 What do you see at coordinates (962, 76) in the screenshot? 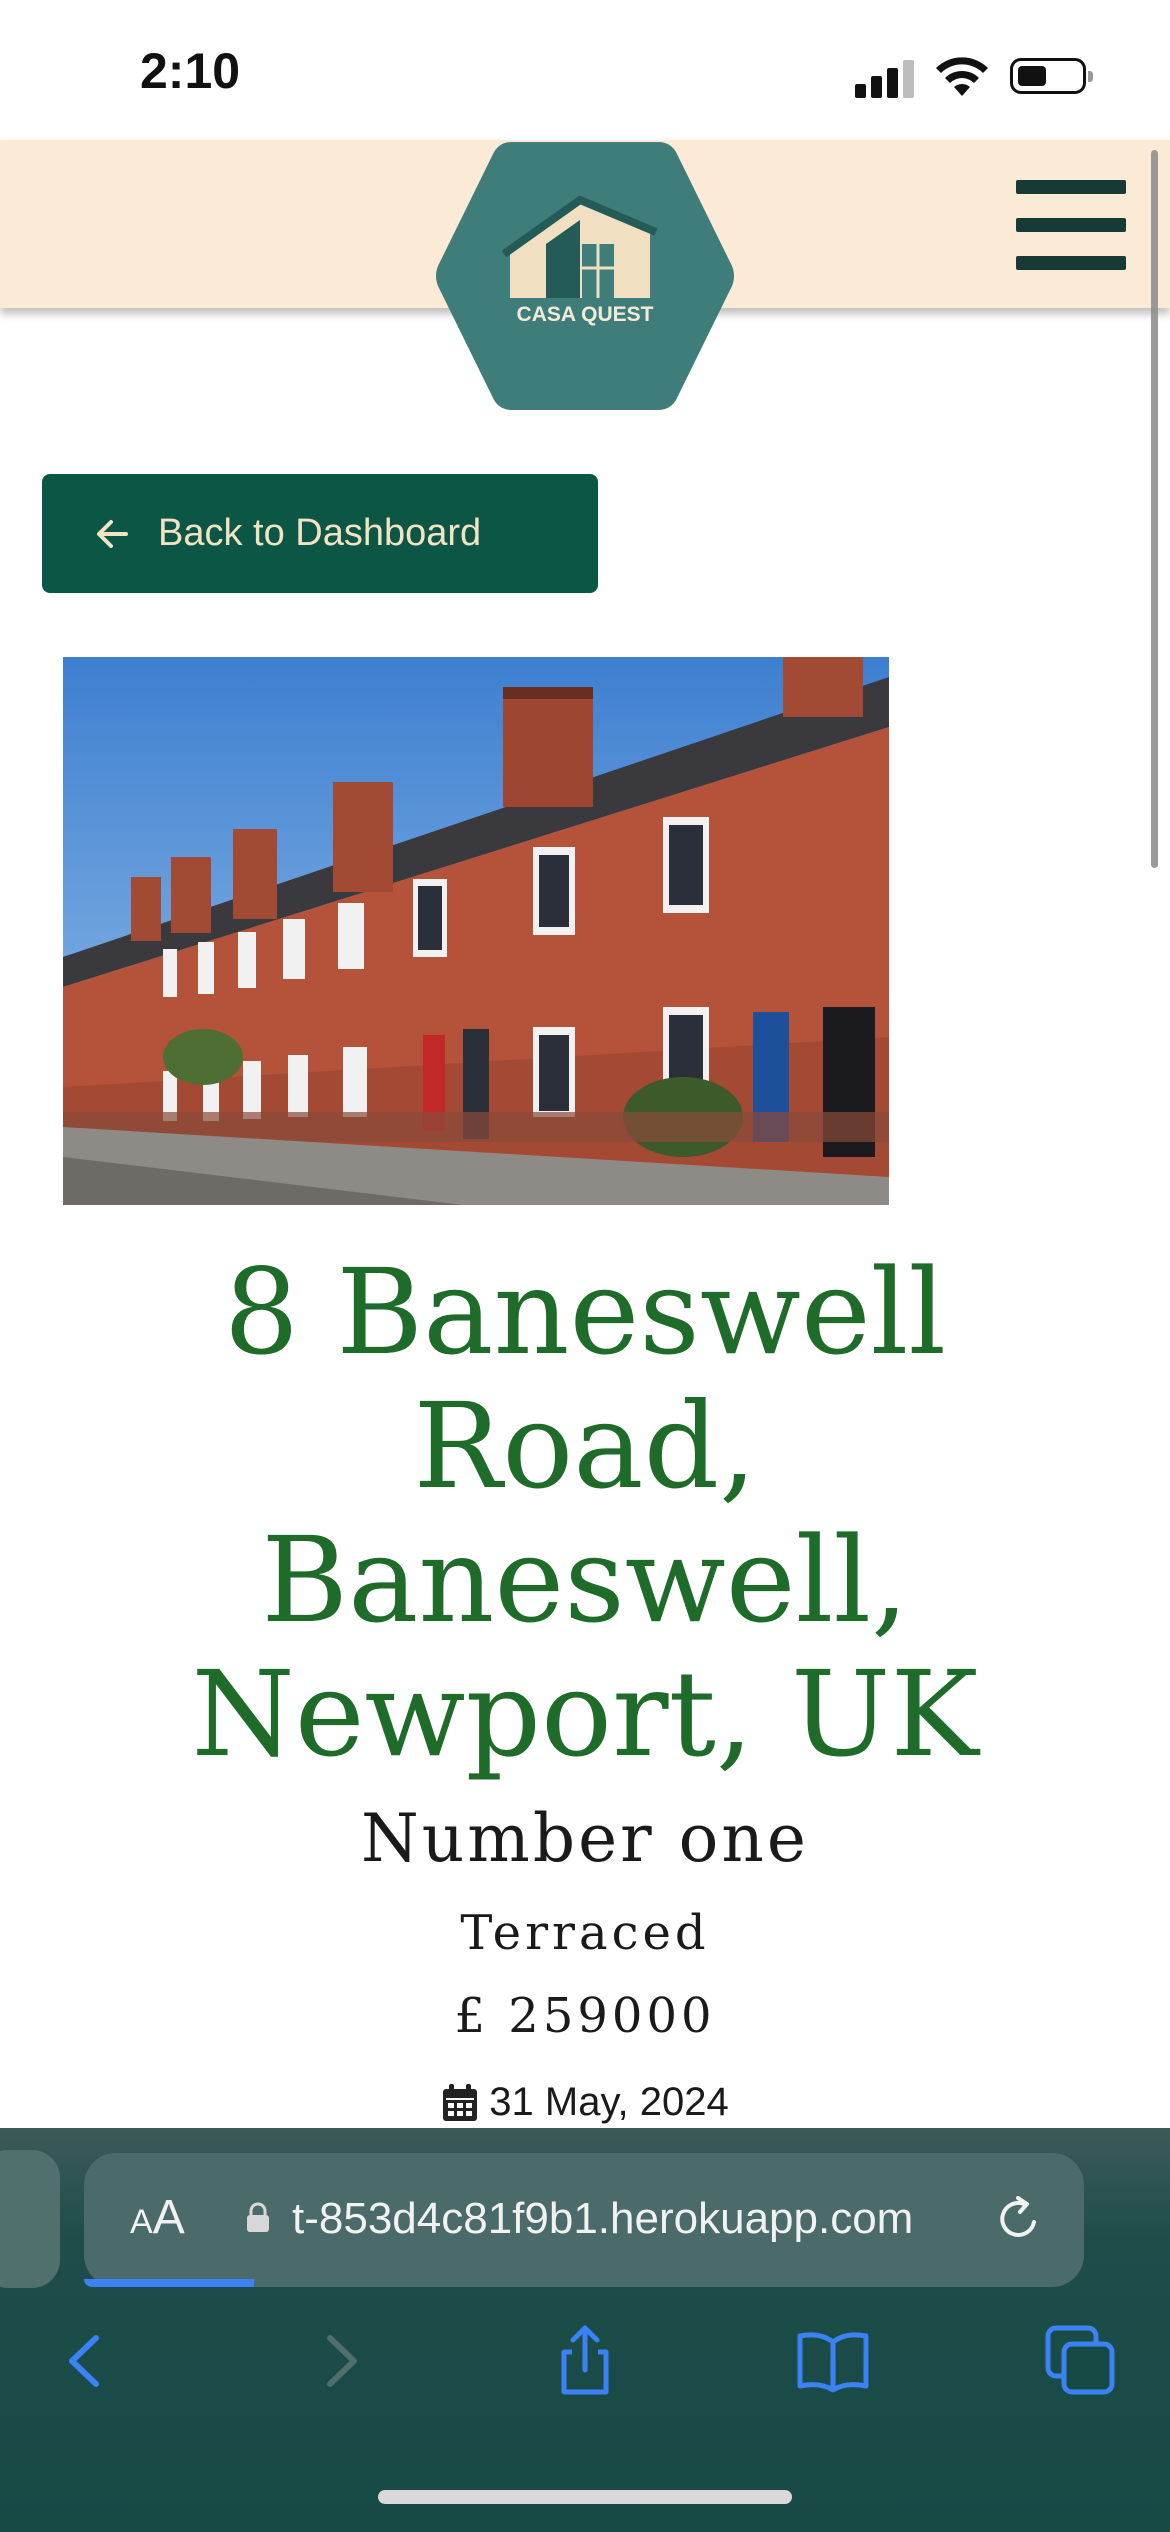
I see `wifi-icon` at bounding box center [962, 76].